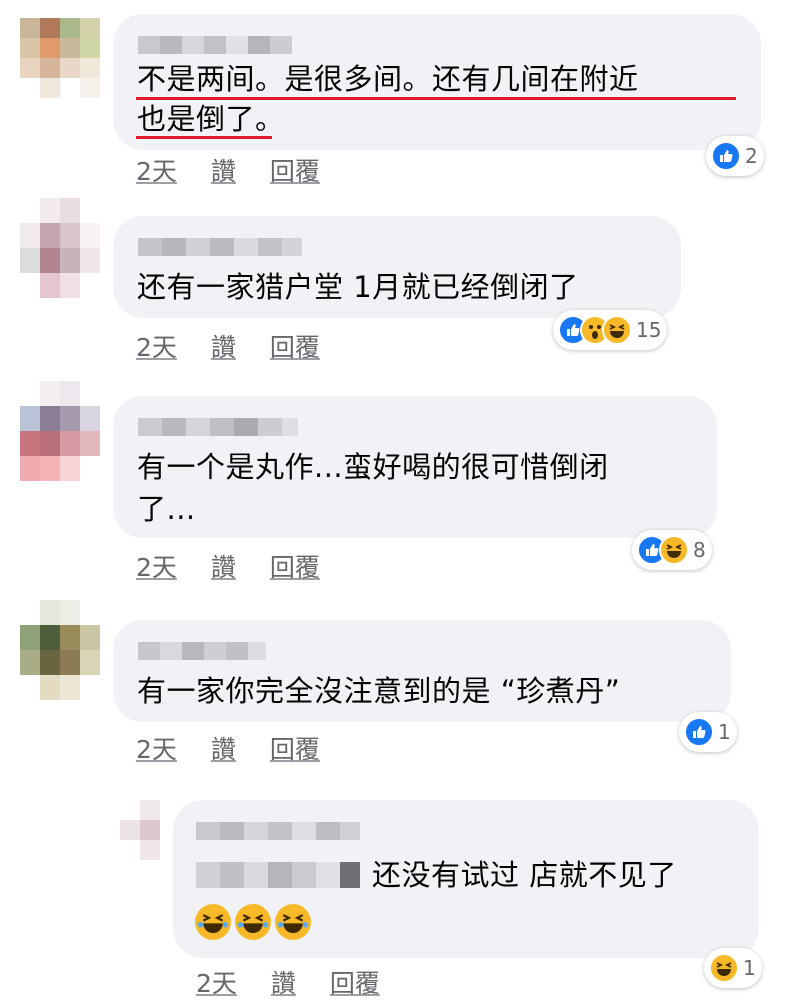 The image size is (800, 1003). What do you see at coordinates (388, 79) in the screenshot?
I see `comment-text: 不是两间。是很多间。还有几间在附近` at bounding box center [388, 79].